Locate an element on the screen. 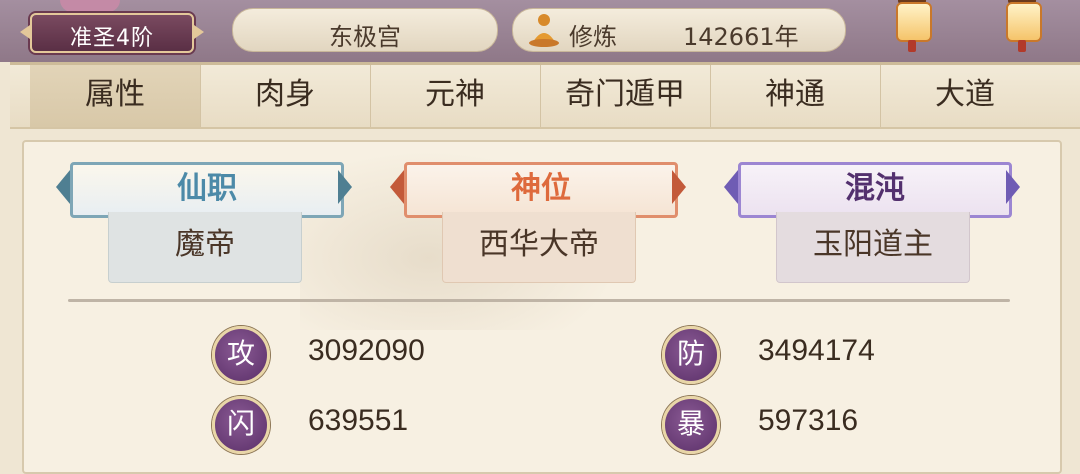 The width and height of the screenshot is (1080, 474). section-divider is located at coordinates (539, 300).